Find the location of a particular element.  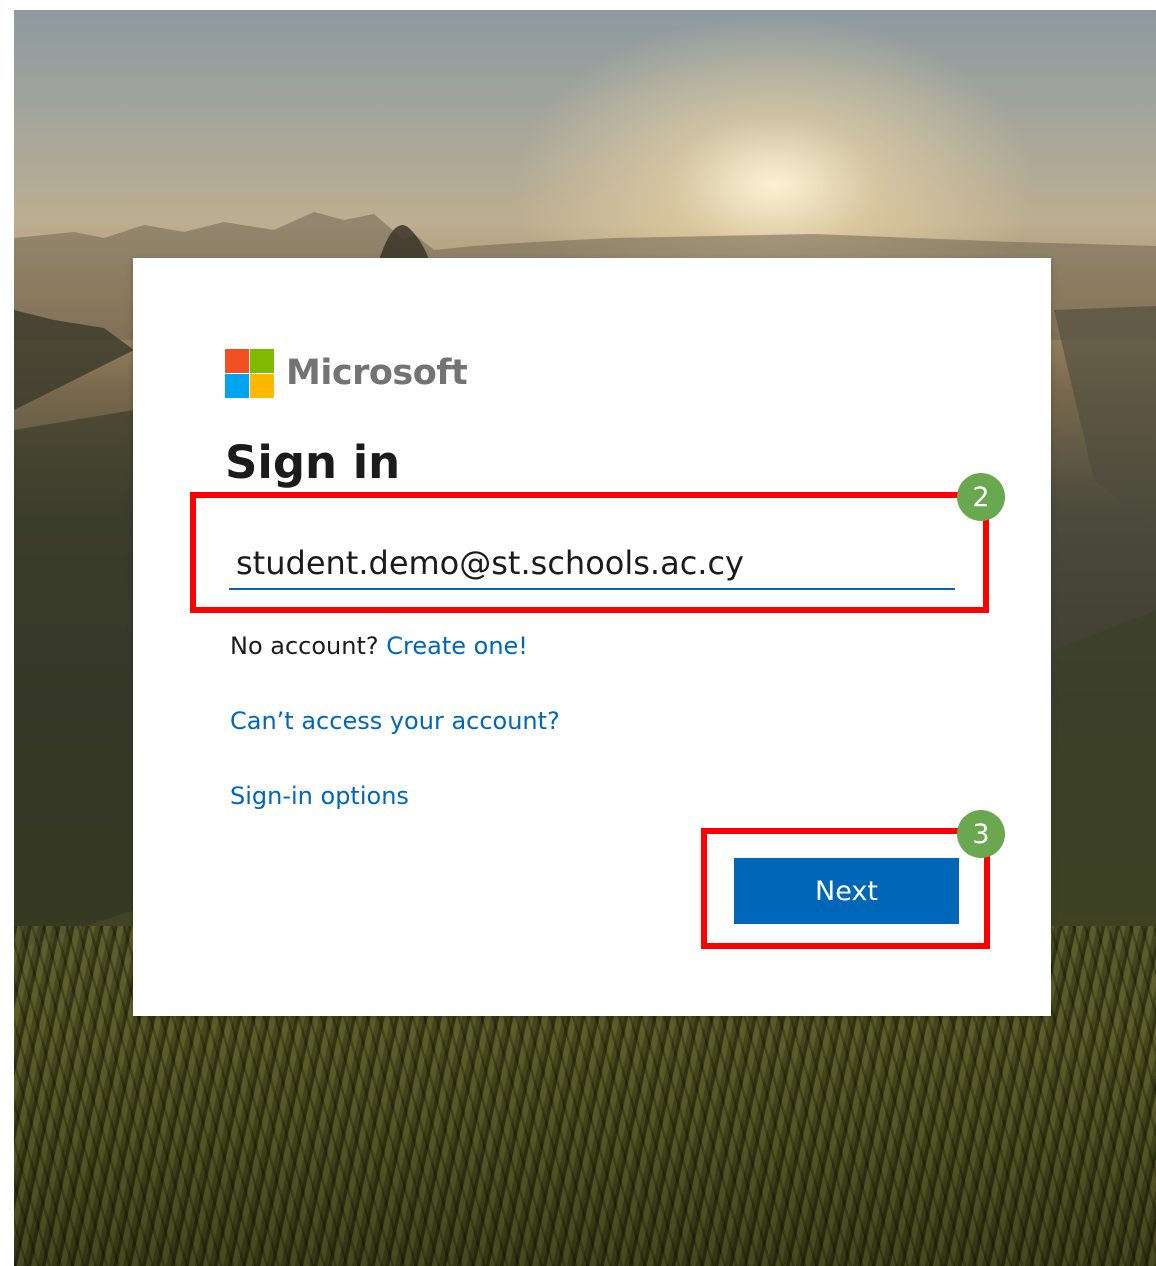

microsoft-logo-icon is located at coordinates (249, 373).